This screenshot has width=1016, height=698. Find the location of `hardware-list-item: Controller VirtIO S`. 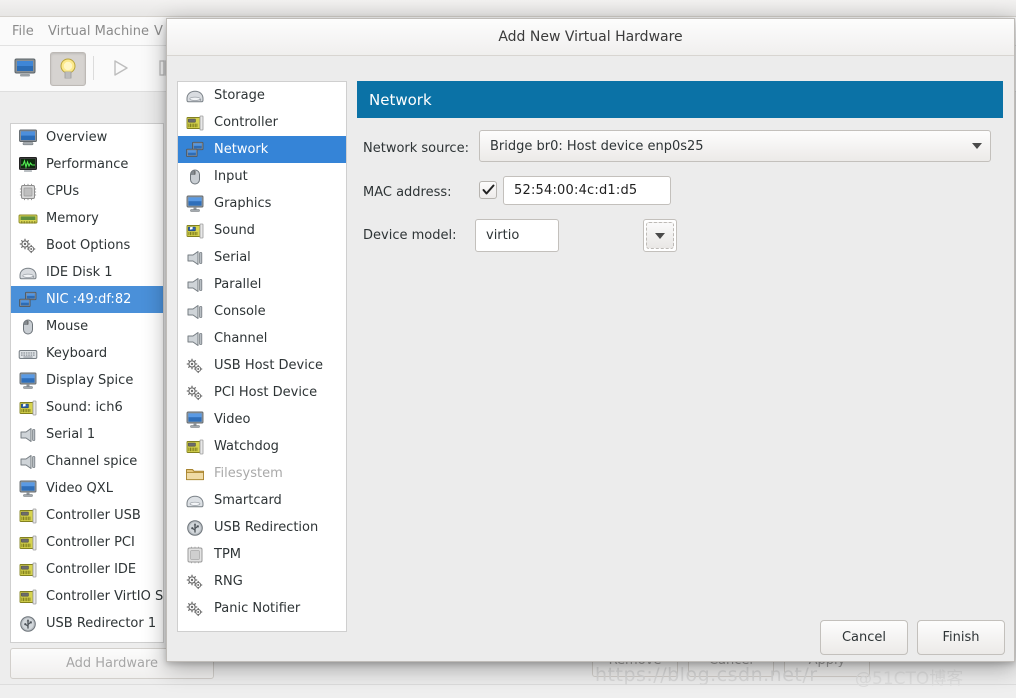

hardware-list-item: Controller VirtIO S is located at coordinates (87, 596).